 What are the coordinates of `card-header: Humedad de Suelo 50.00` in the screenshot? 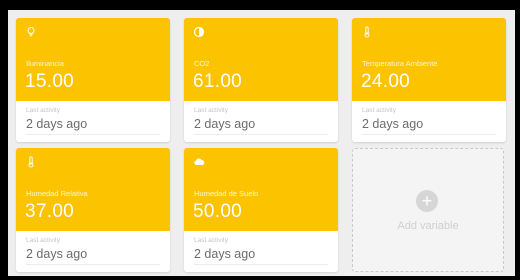 It's located at (261, 189).